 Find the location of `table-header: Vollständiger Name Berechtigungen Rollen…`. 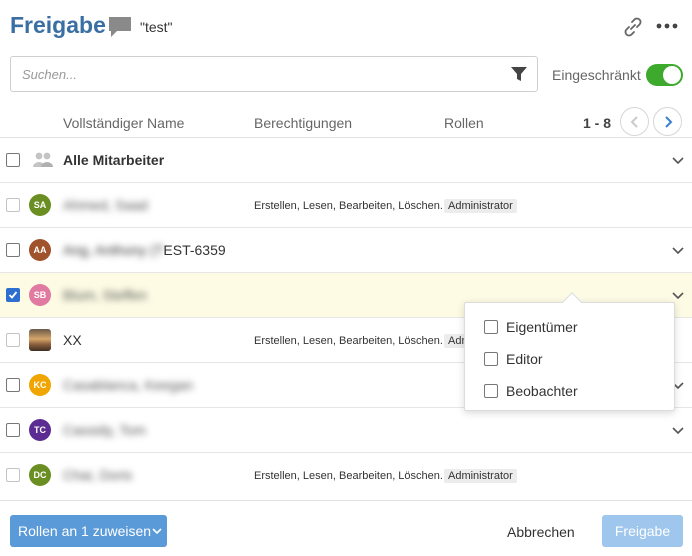

table-header: Vollständiger Name Berechtigungen Rollen… is located at coordinates (346, 122).